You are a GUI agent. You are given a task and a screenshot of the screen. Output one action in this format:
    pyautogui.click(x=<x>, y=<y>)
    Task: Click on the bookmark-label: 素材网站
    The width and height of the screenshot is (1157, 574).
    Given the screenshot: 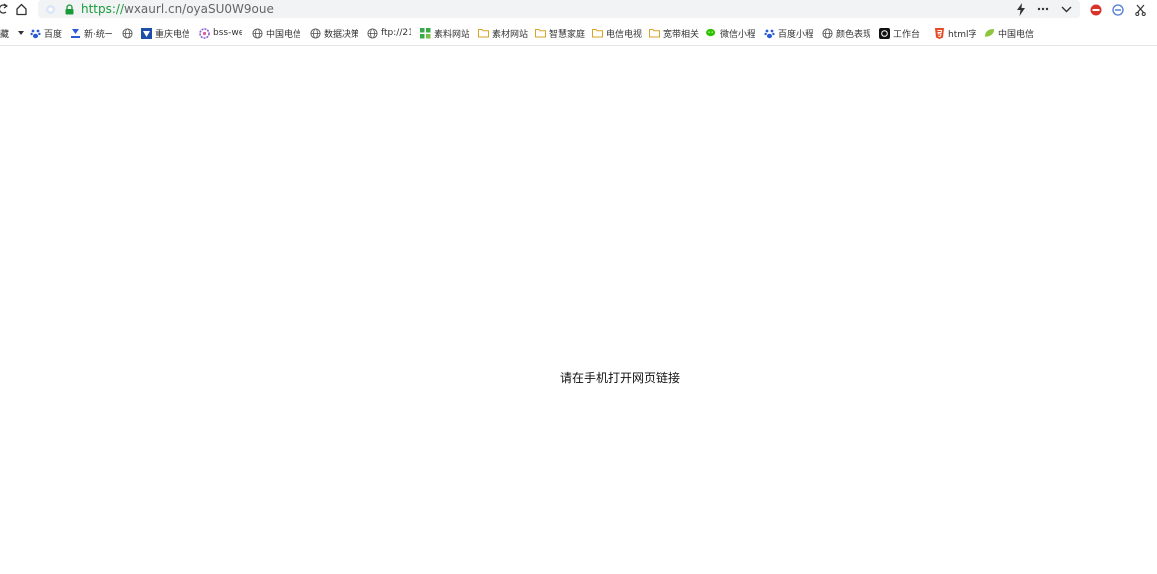 What is the action you would take?
    pyautogui.click(x=510, y=34)
    